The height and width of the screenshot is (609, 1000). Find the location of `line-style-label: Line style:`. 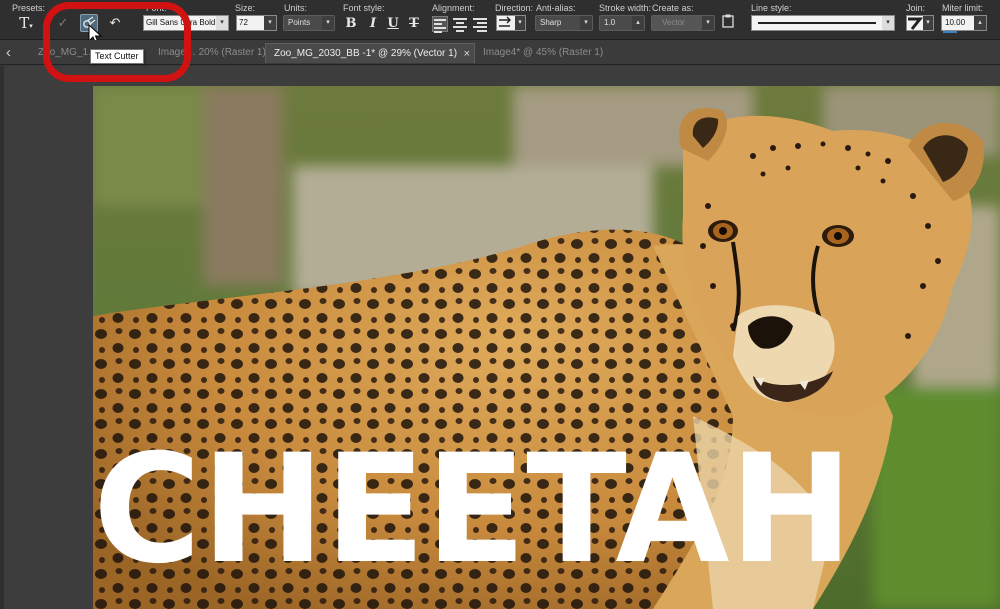

line-style-label: Line style: is located at coordinates (771, 8).